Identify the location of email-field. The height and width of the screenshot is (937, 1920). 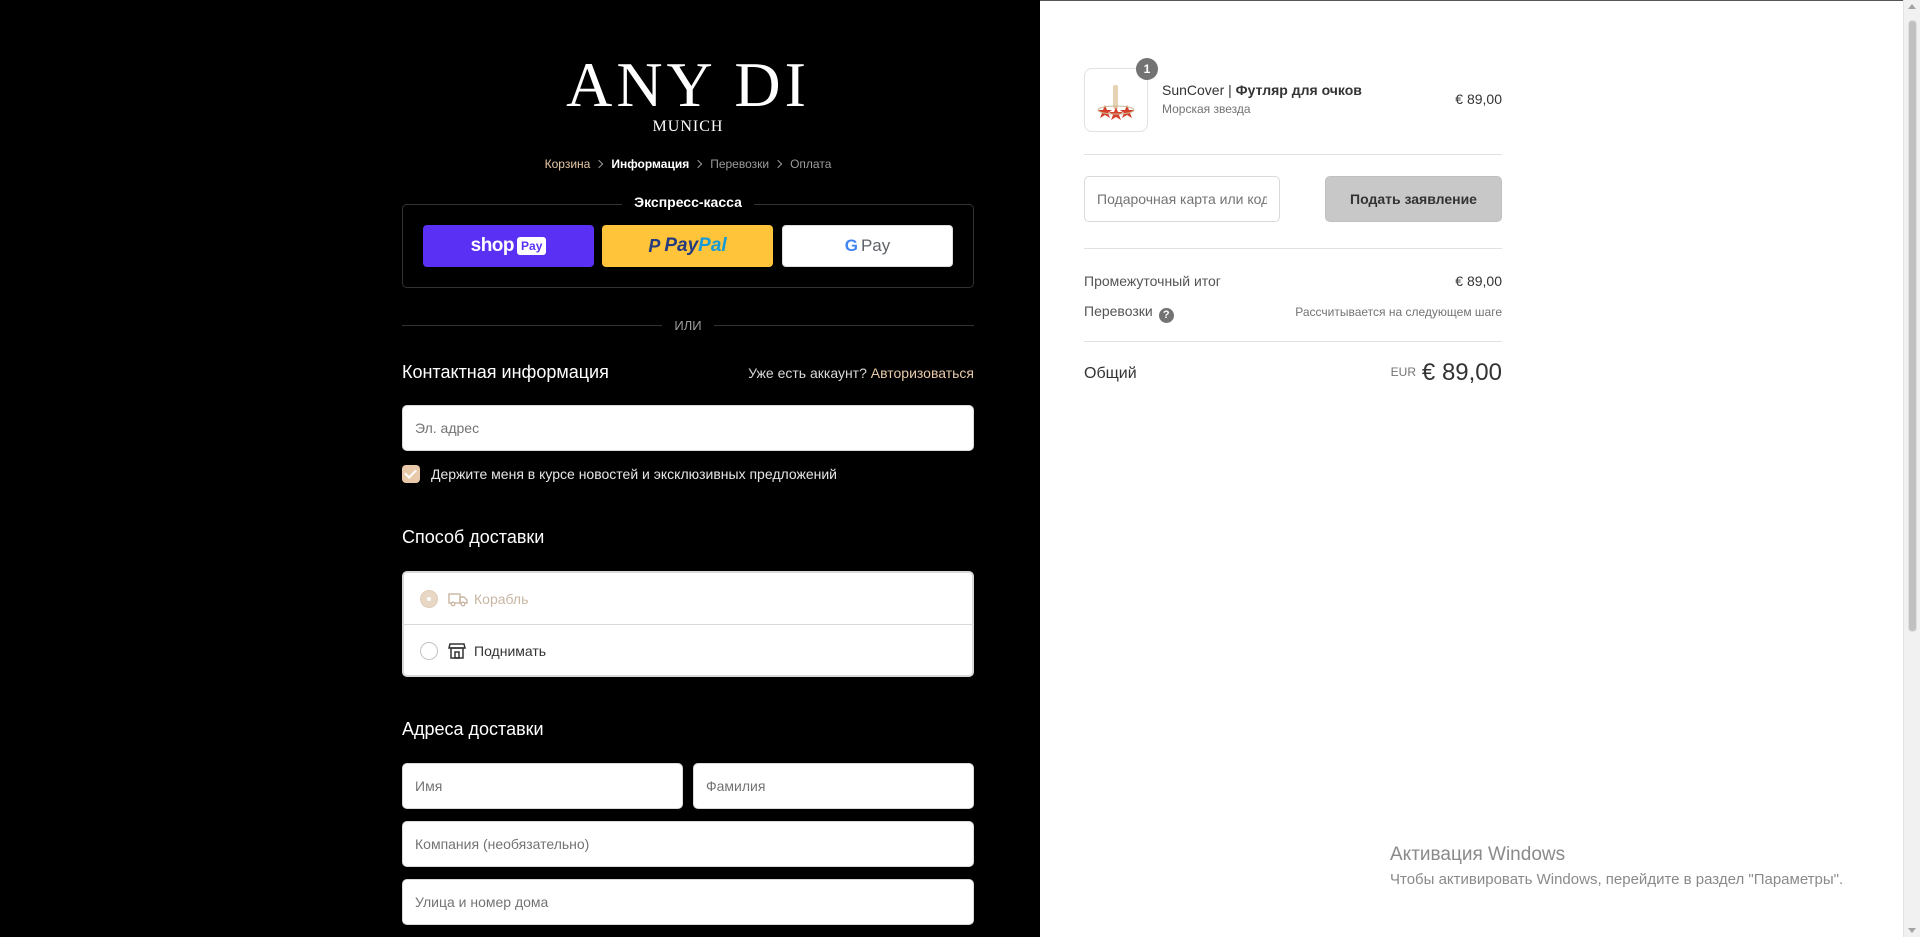
(688, 428).